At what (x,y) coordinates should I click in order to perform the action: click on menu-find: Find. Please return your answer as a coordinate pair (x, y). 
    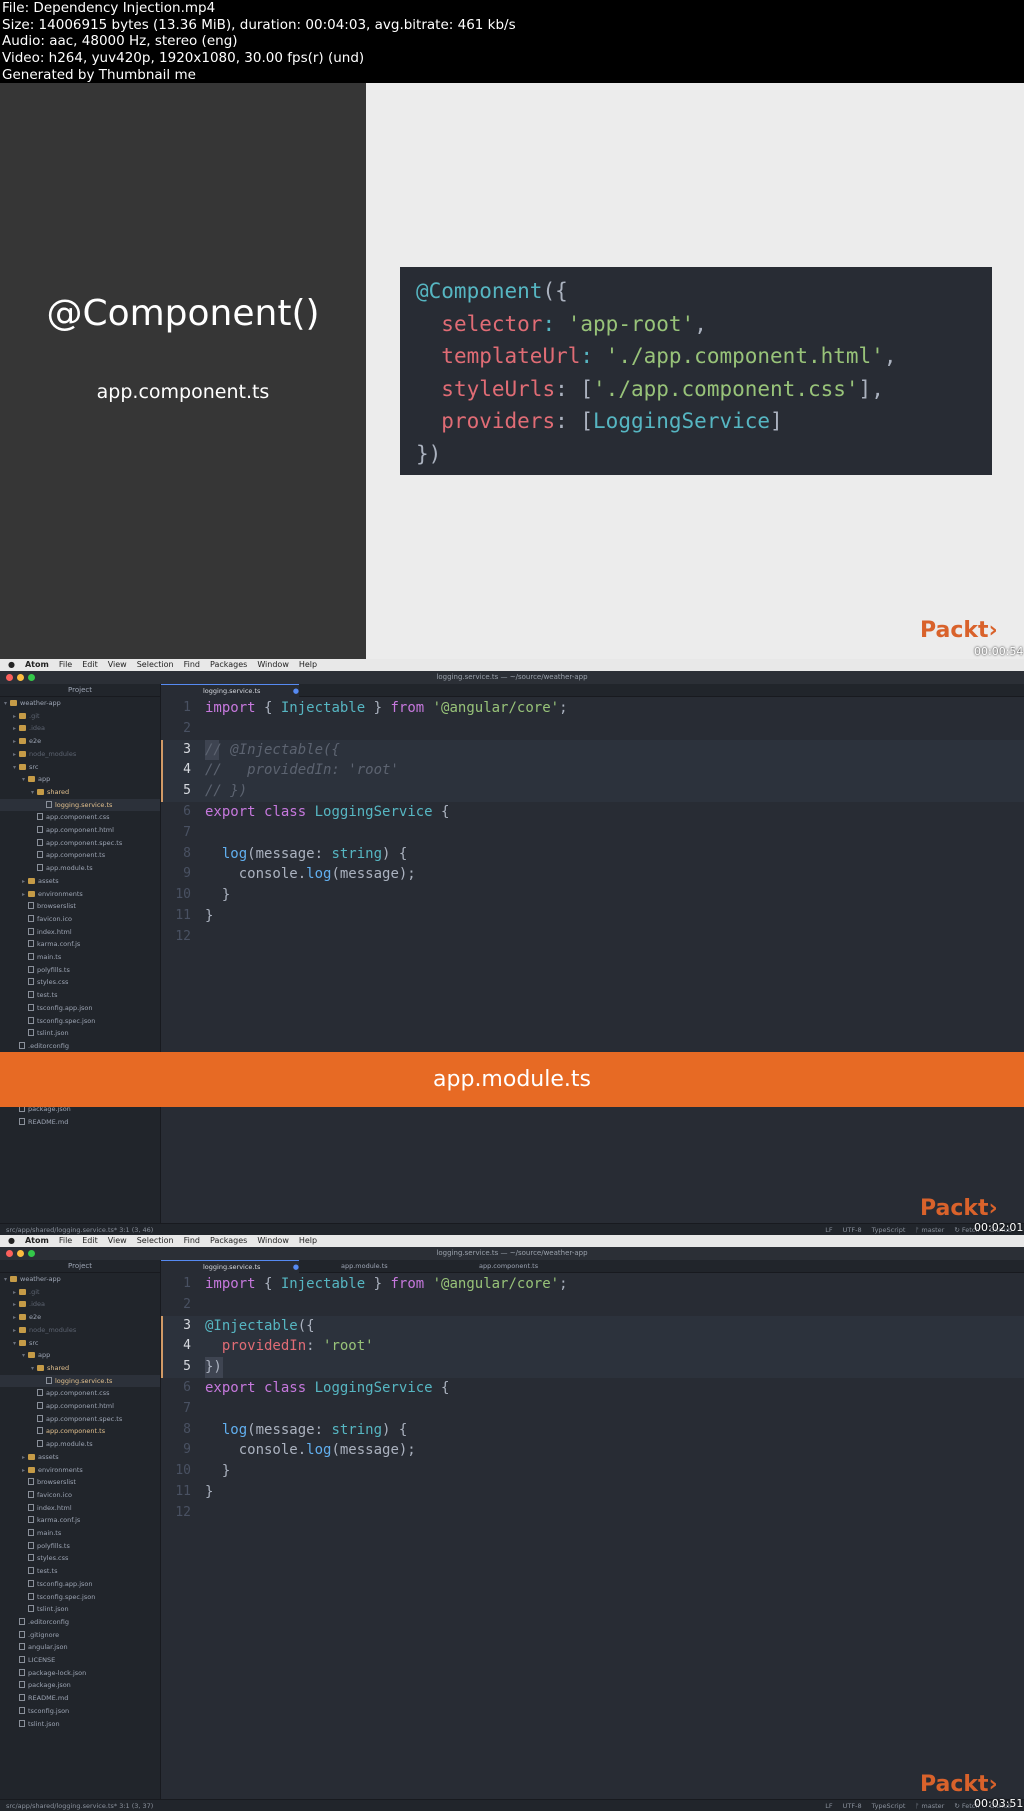
    Looking at the image, I should click on (192, 1241).